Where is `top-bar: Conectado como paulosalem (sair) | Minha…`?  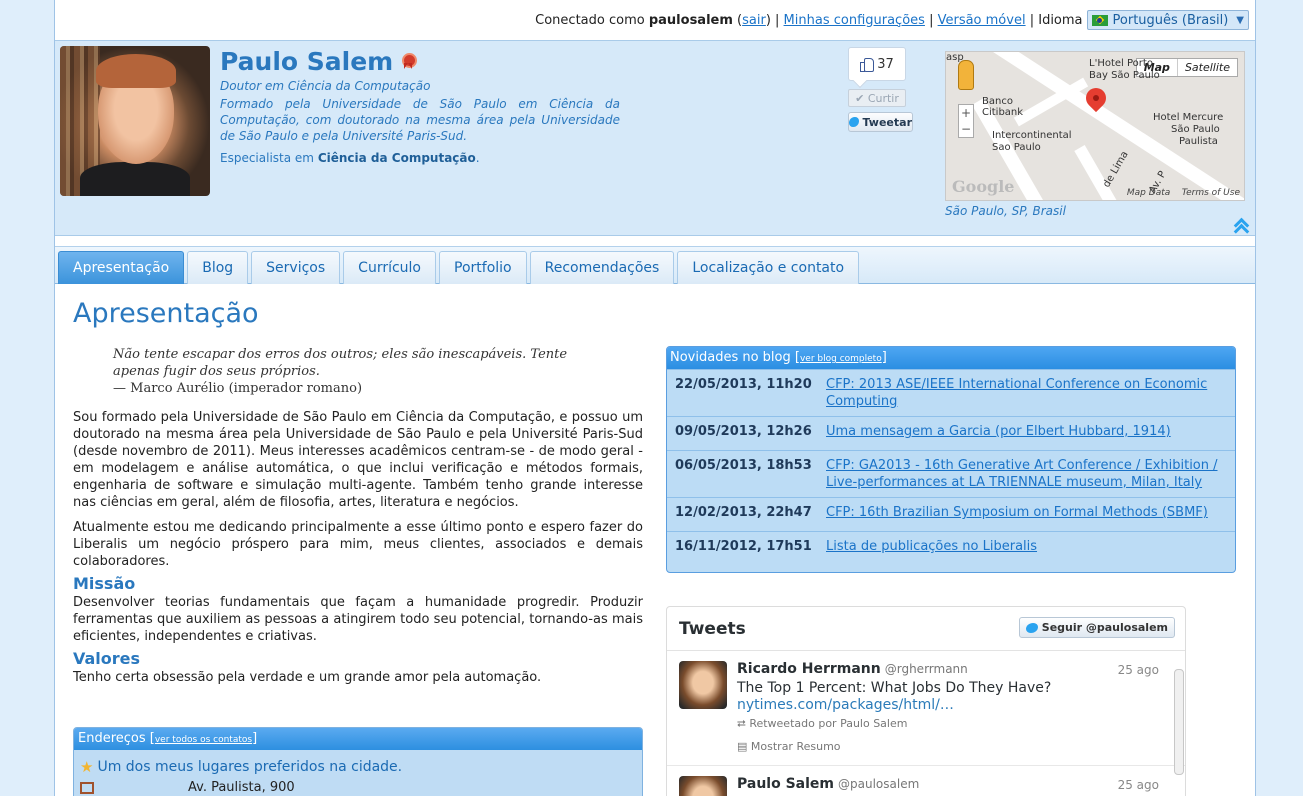
top-bar: Conectado como paulosalem (sair) | Minha… is located at coordinates (655, 20).